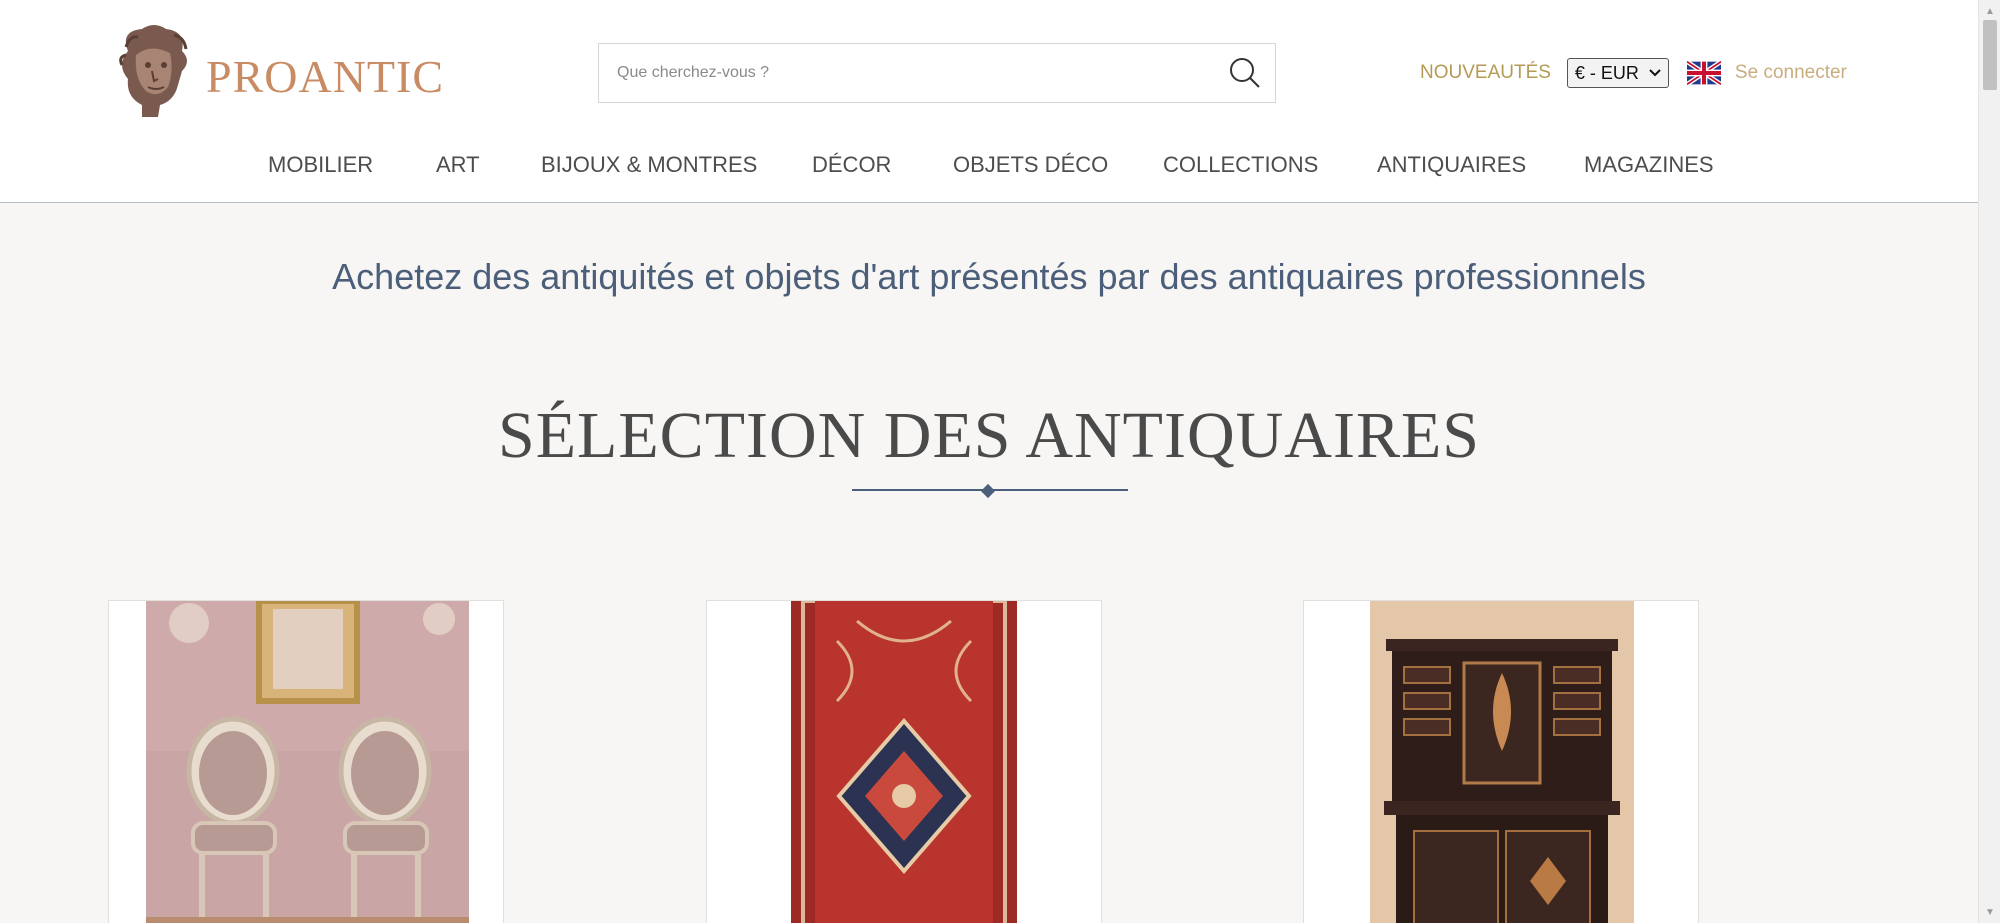  Describe the element at coordinates (1606, 72) in the screenshot. I see `currency-value: € - EUR` at that location.